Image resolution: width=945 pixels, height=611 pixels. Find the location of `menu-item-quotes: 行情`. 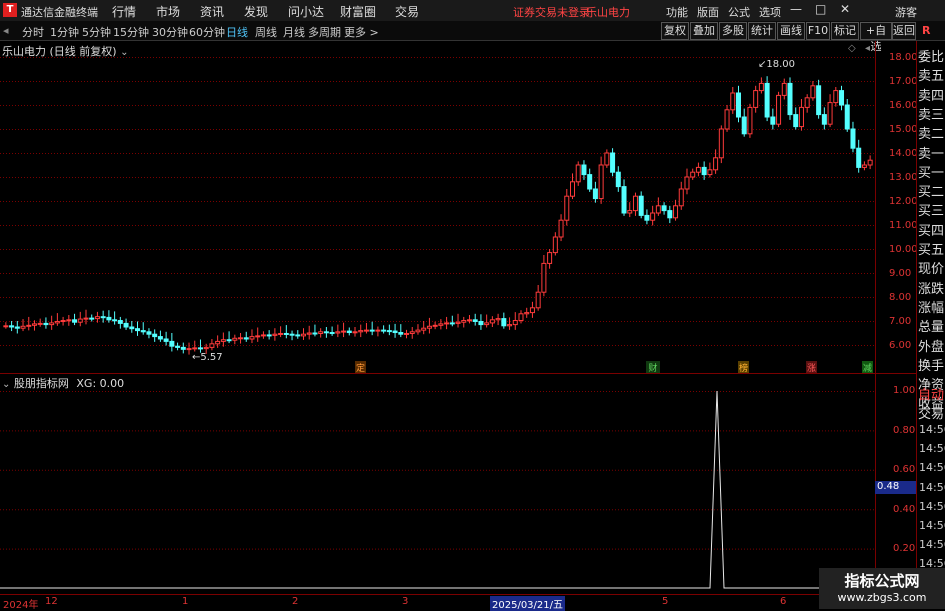

menu-item-quotes: 行情 is located at coordinates (124, 11).